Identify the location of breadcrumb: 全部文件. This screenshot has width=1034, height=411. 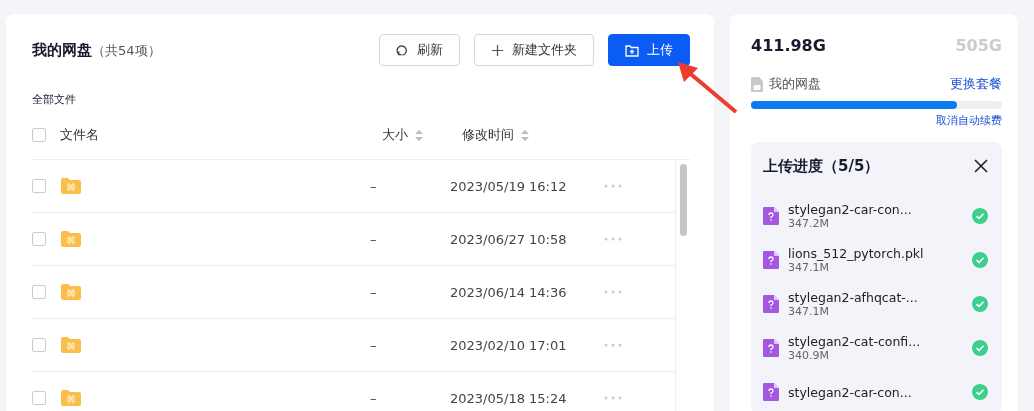
(54, 99).